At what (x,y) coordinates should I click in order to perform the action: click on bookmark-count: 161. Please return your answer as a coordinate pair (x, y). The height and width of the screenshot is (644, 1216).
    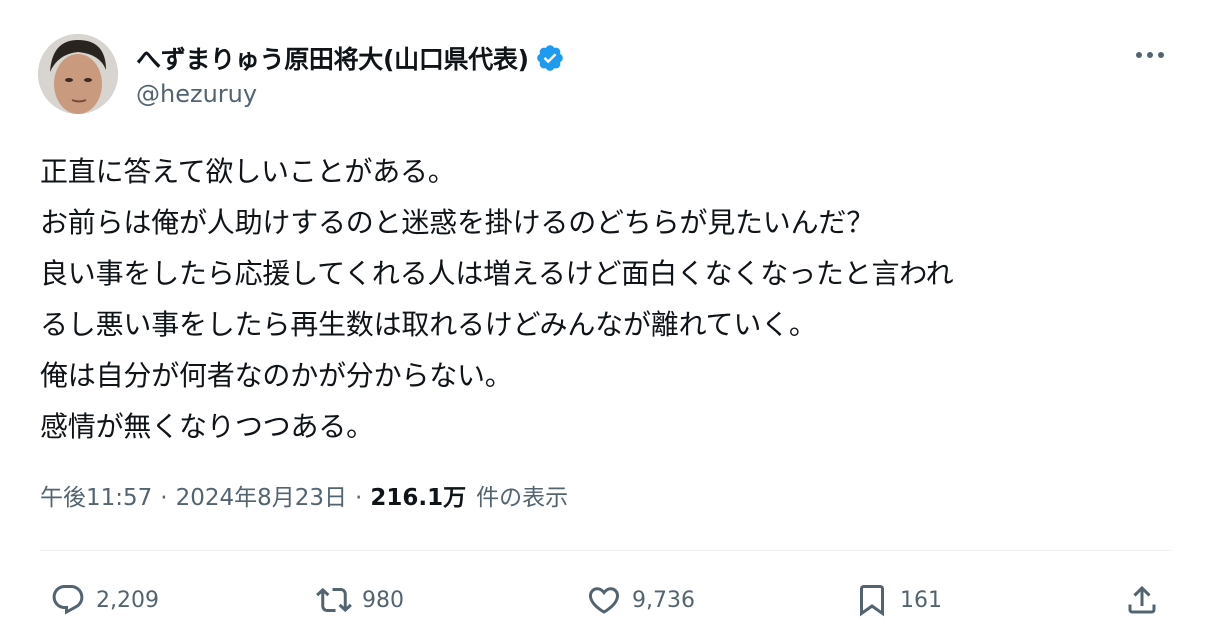
    Looking at the image, I should click on (921, 600).